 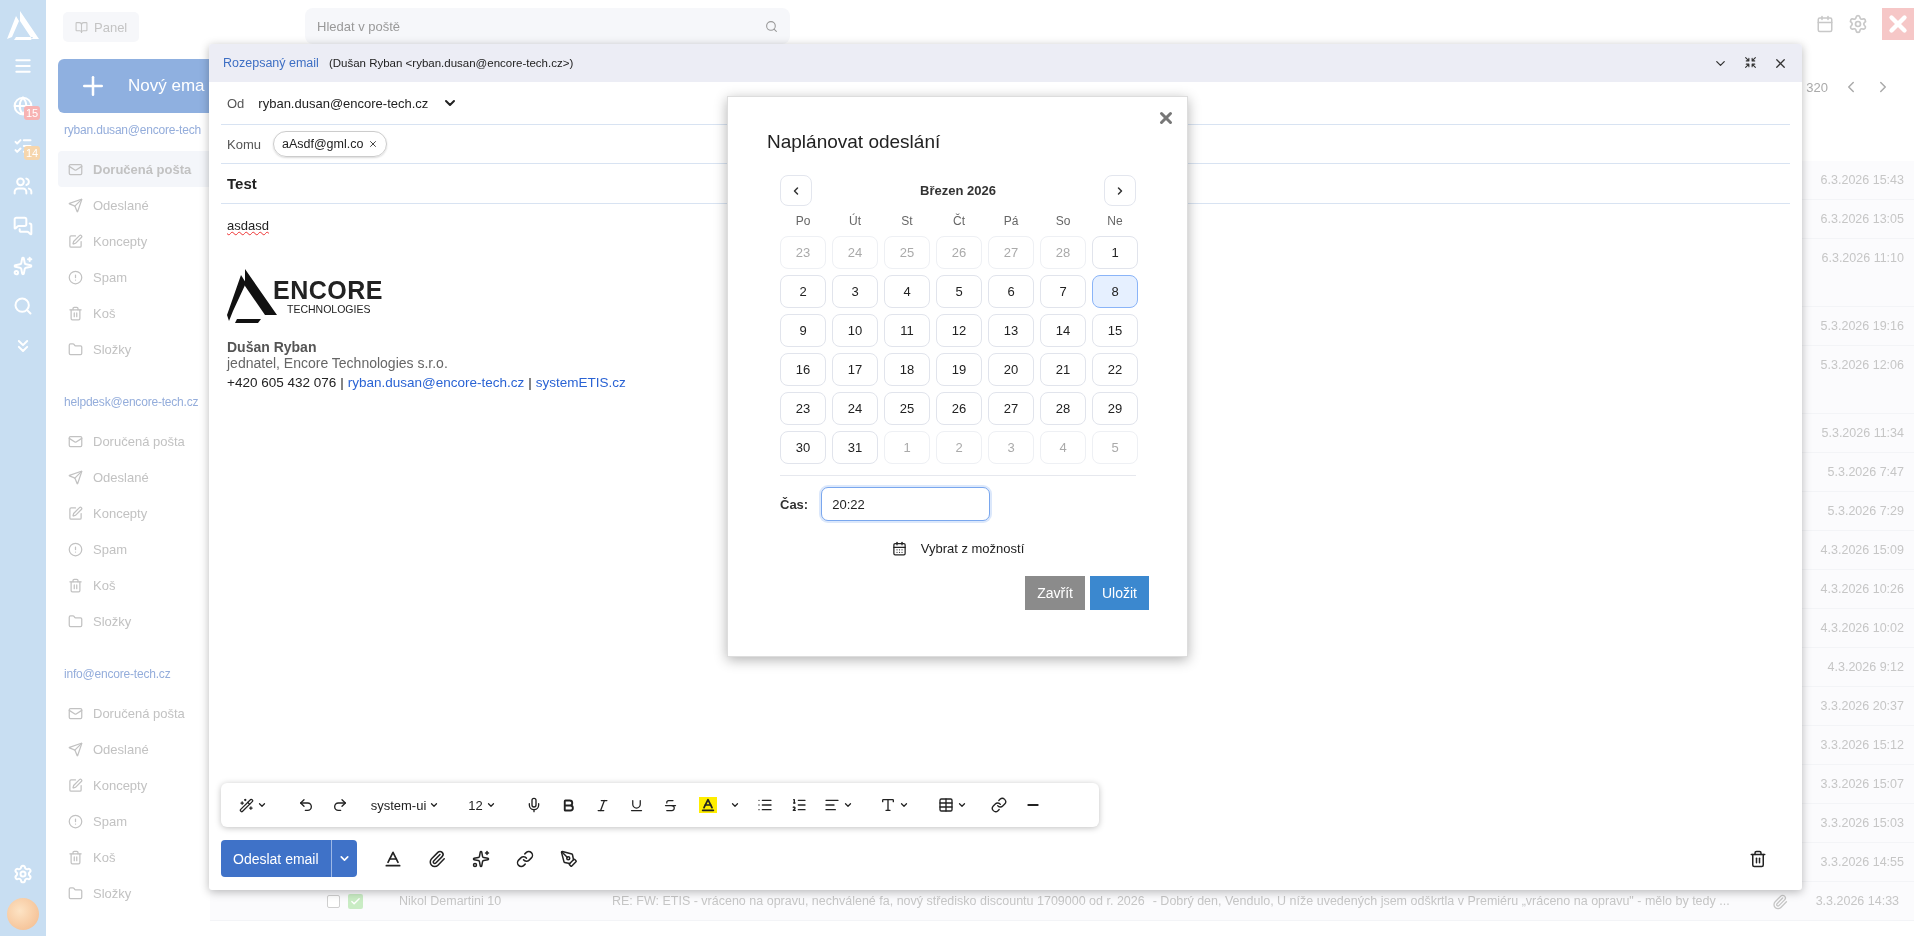 I want to click on day-button: 4, so click(x=907, y=291).